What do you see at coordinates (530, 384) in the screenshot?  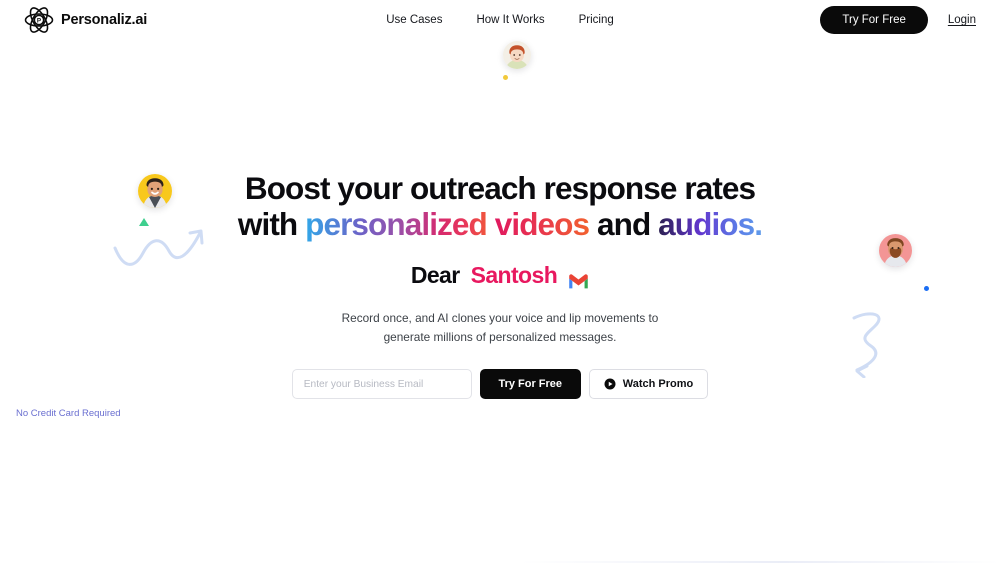 I see `hero-try-for-free-button: Try For Free` at bounding box center [530, 384].